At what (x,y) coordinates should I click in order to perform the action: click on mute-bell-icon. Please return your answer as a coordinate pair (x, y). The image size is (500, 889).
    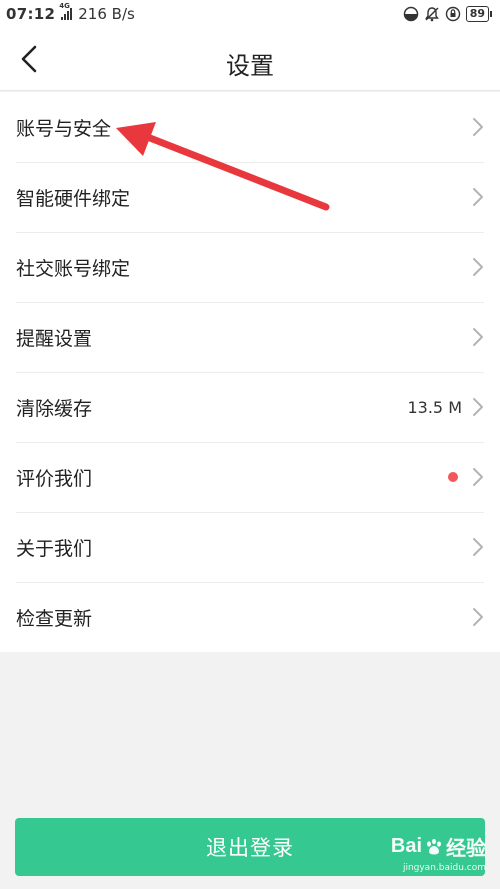
    Looking at the image, I should click on (431, 14).